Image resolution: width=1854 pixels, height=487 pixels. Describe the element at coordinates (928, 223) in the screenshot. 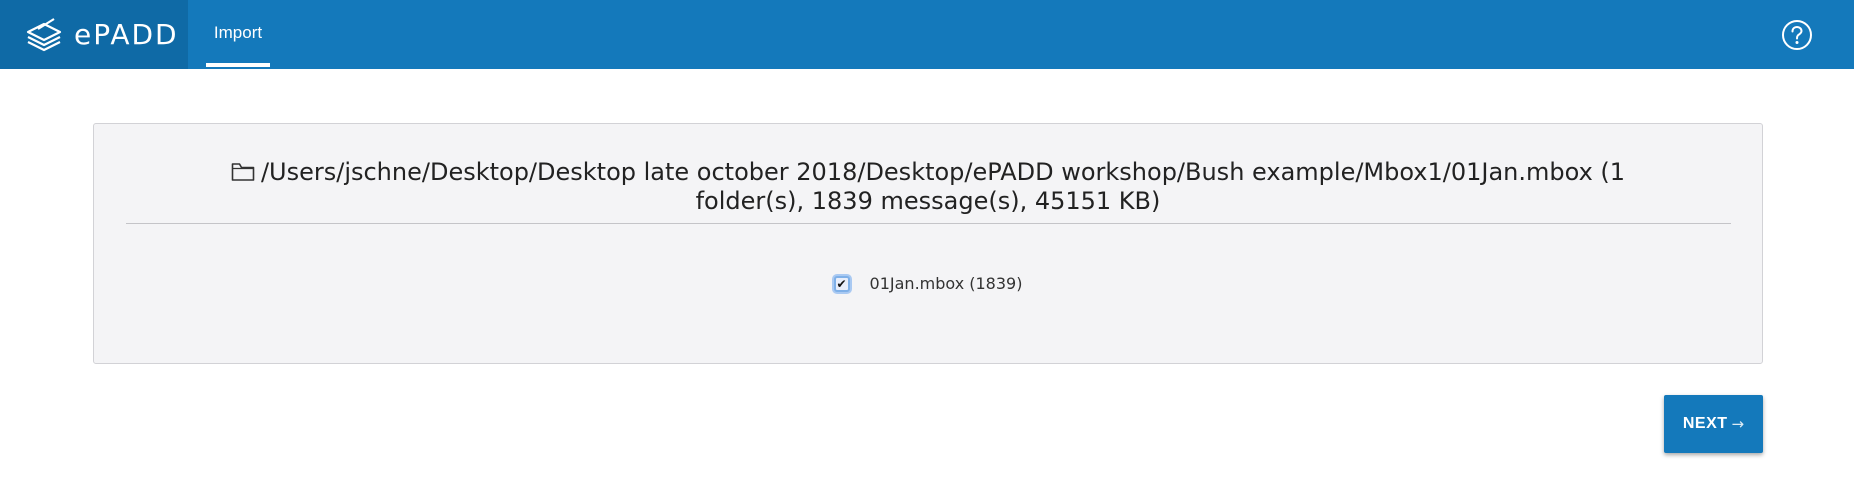

I see `divider` at that location.